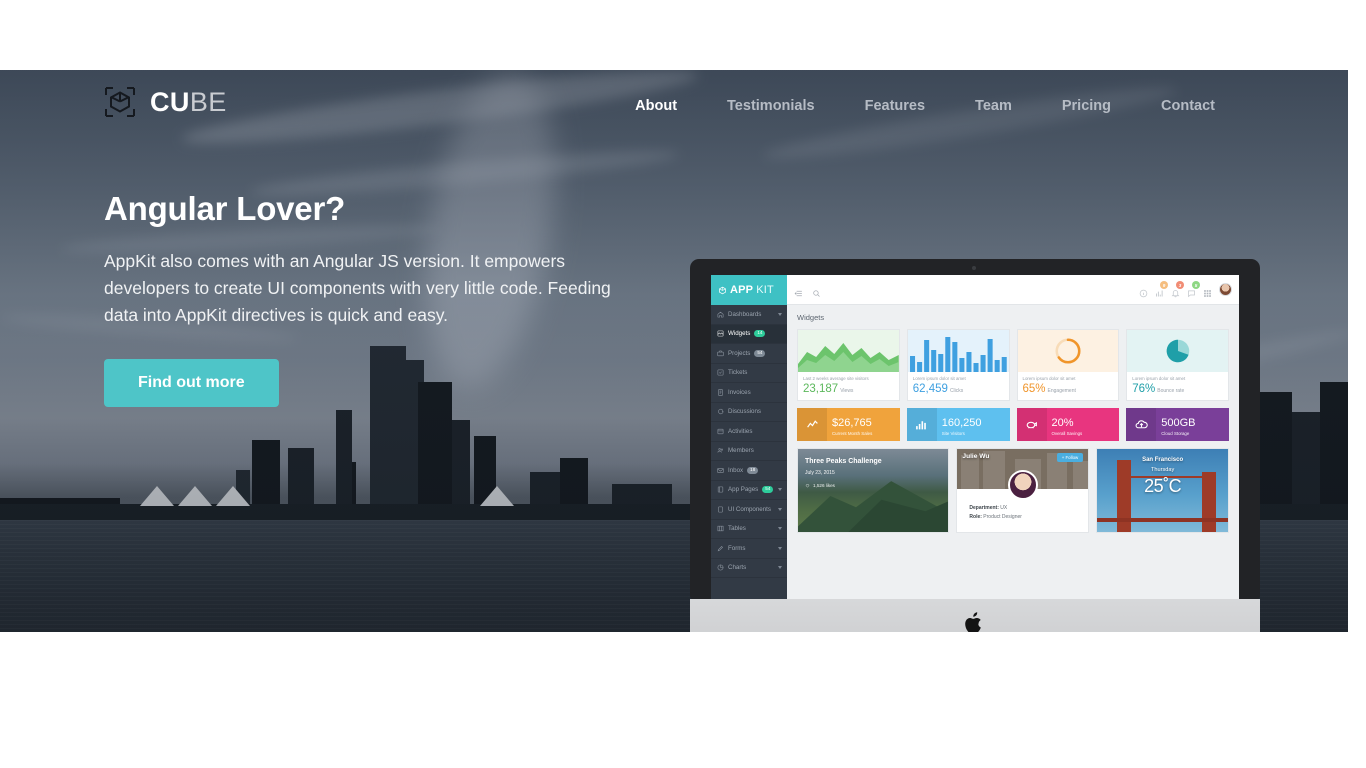 The image size is (1366, 768). What do you see at coordinates (1004, 508) in the screenshot?
I see `profile-department-value: UX` at bounding box center [1004, 508].